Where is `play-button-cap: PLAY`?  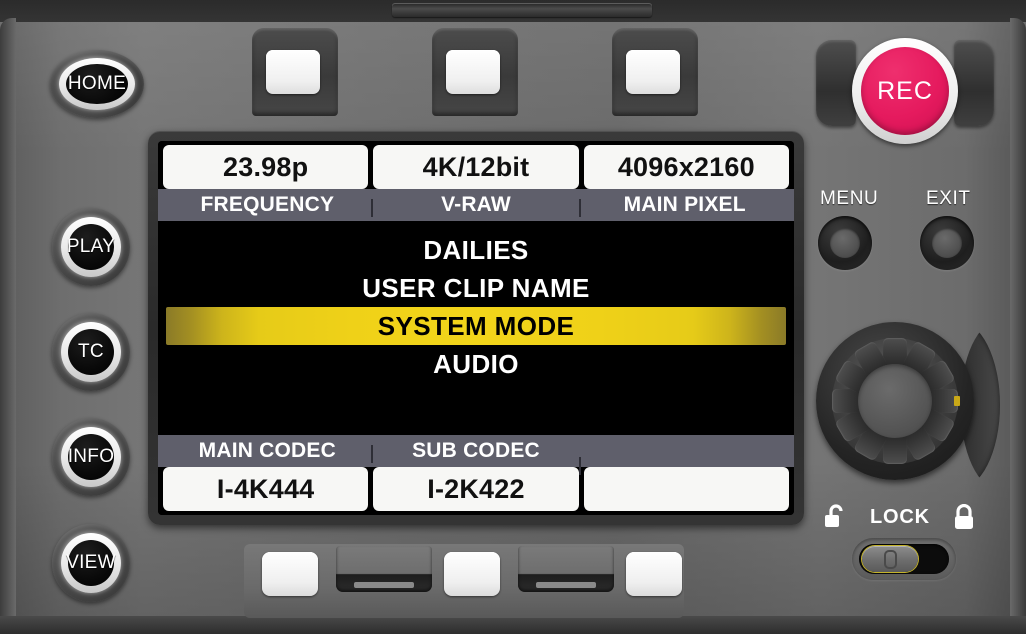
play-button-cap: PLAY is located at coordinates (91, 247).